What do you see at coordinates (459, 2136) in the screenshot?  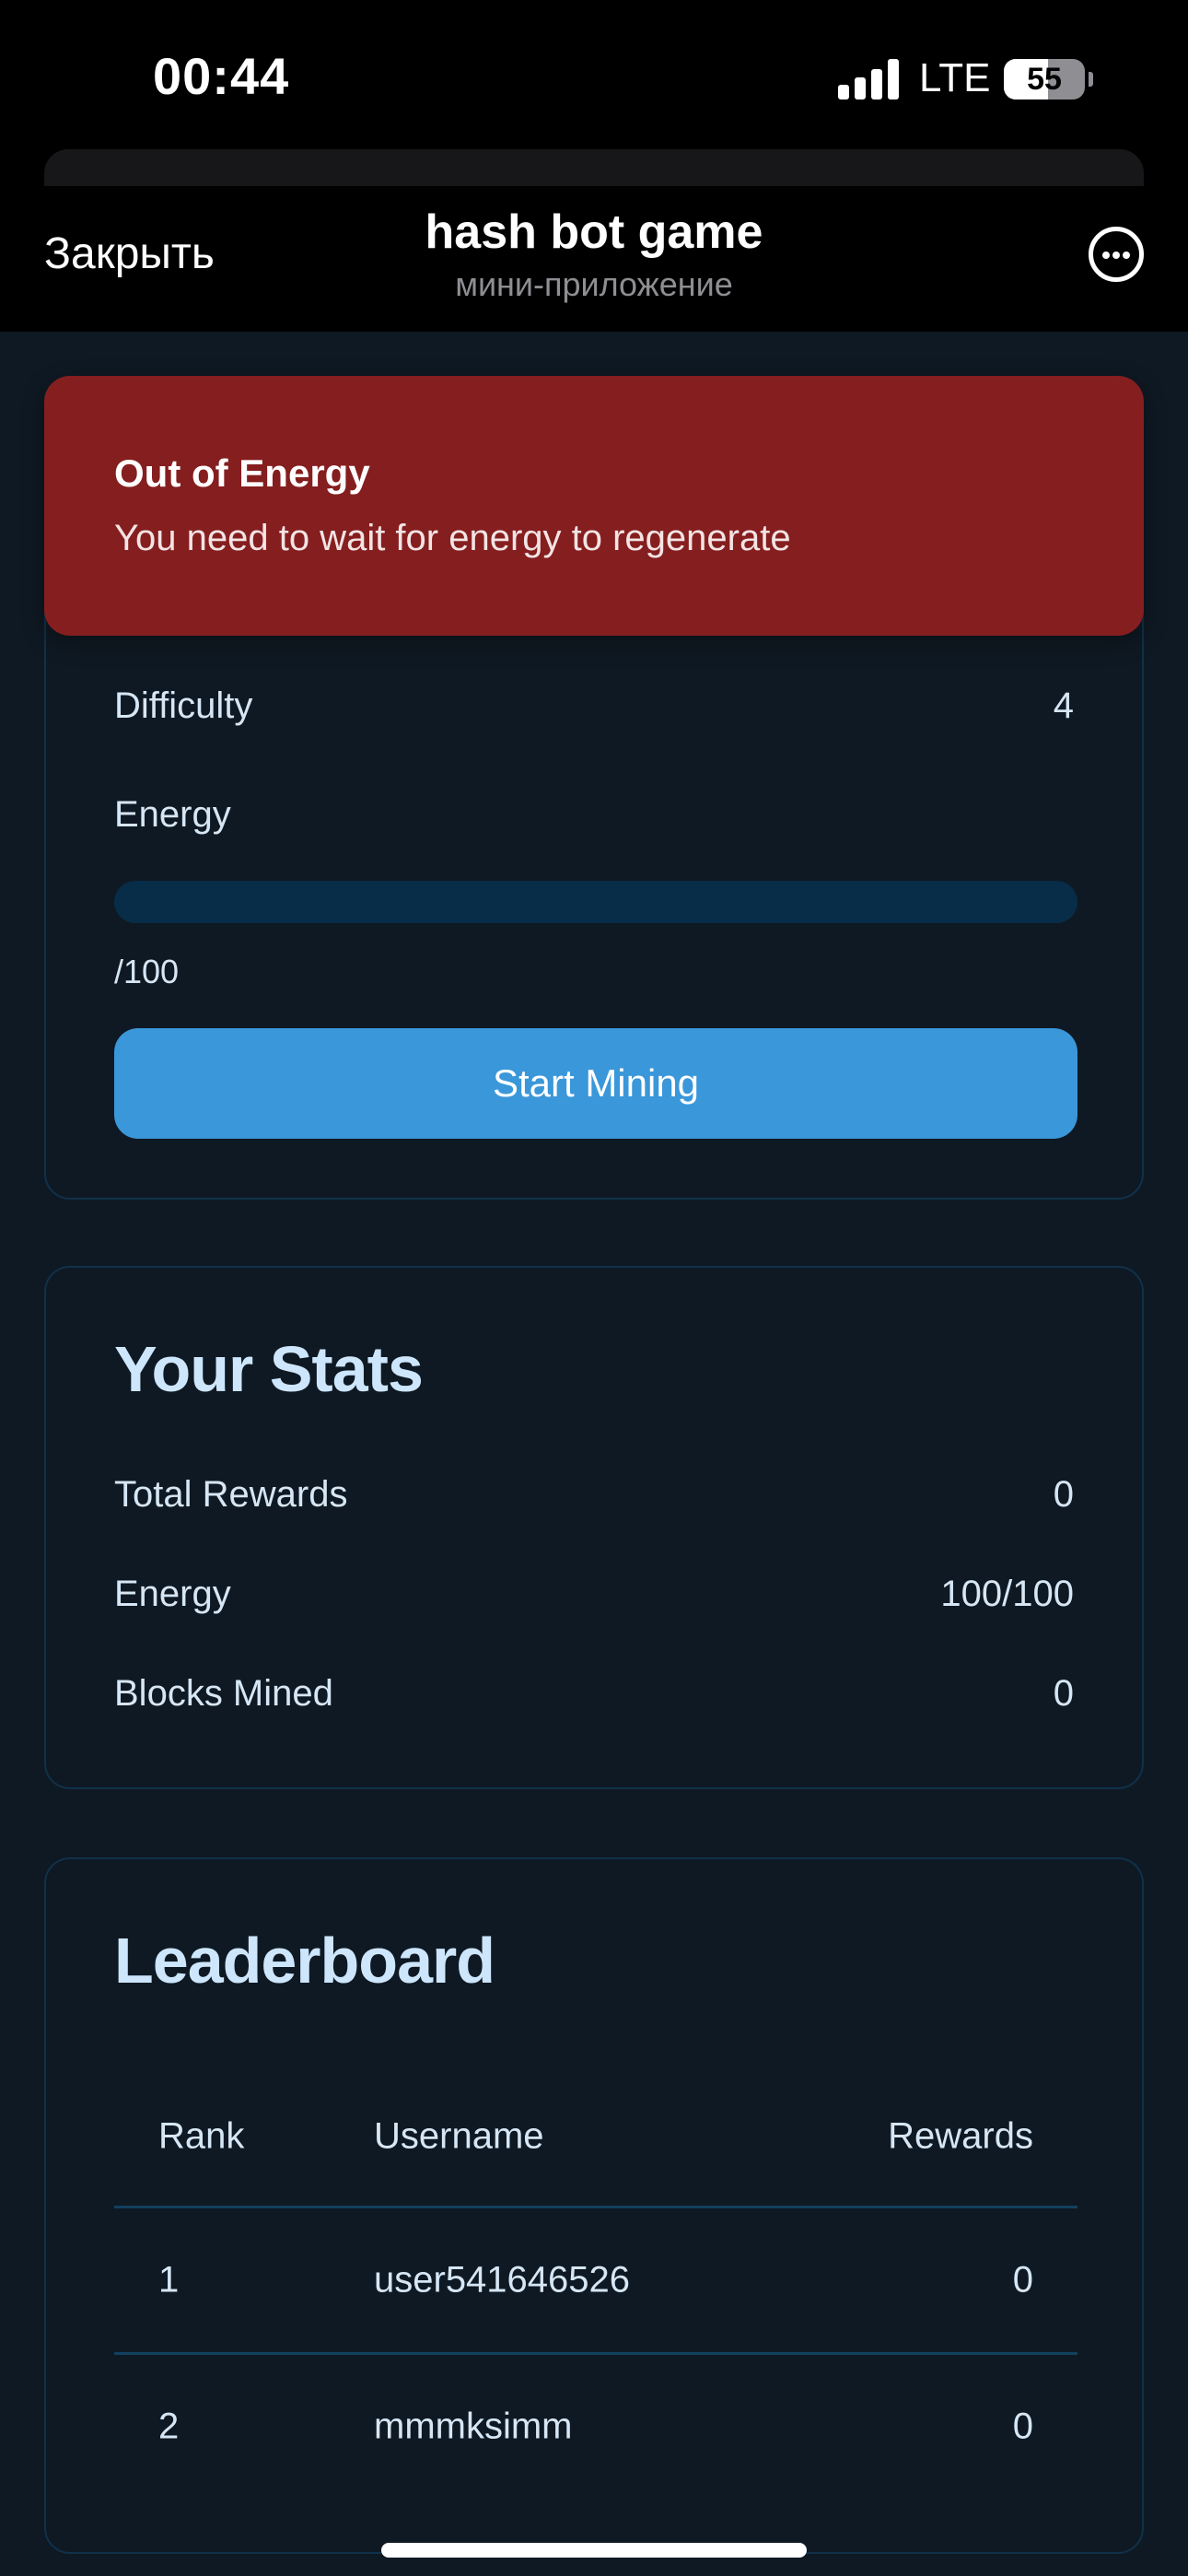 I see `column-header-username: Username` at bounding box center [459, 2136].